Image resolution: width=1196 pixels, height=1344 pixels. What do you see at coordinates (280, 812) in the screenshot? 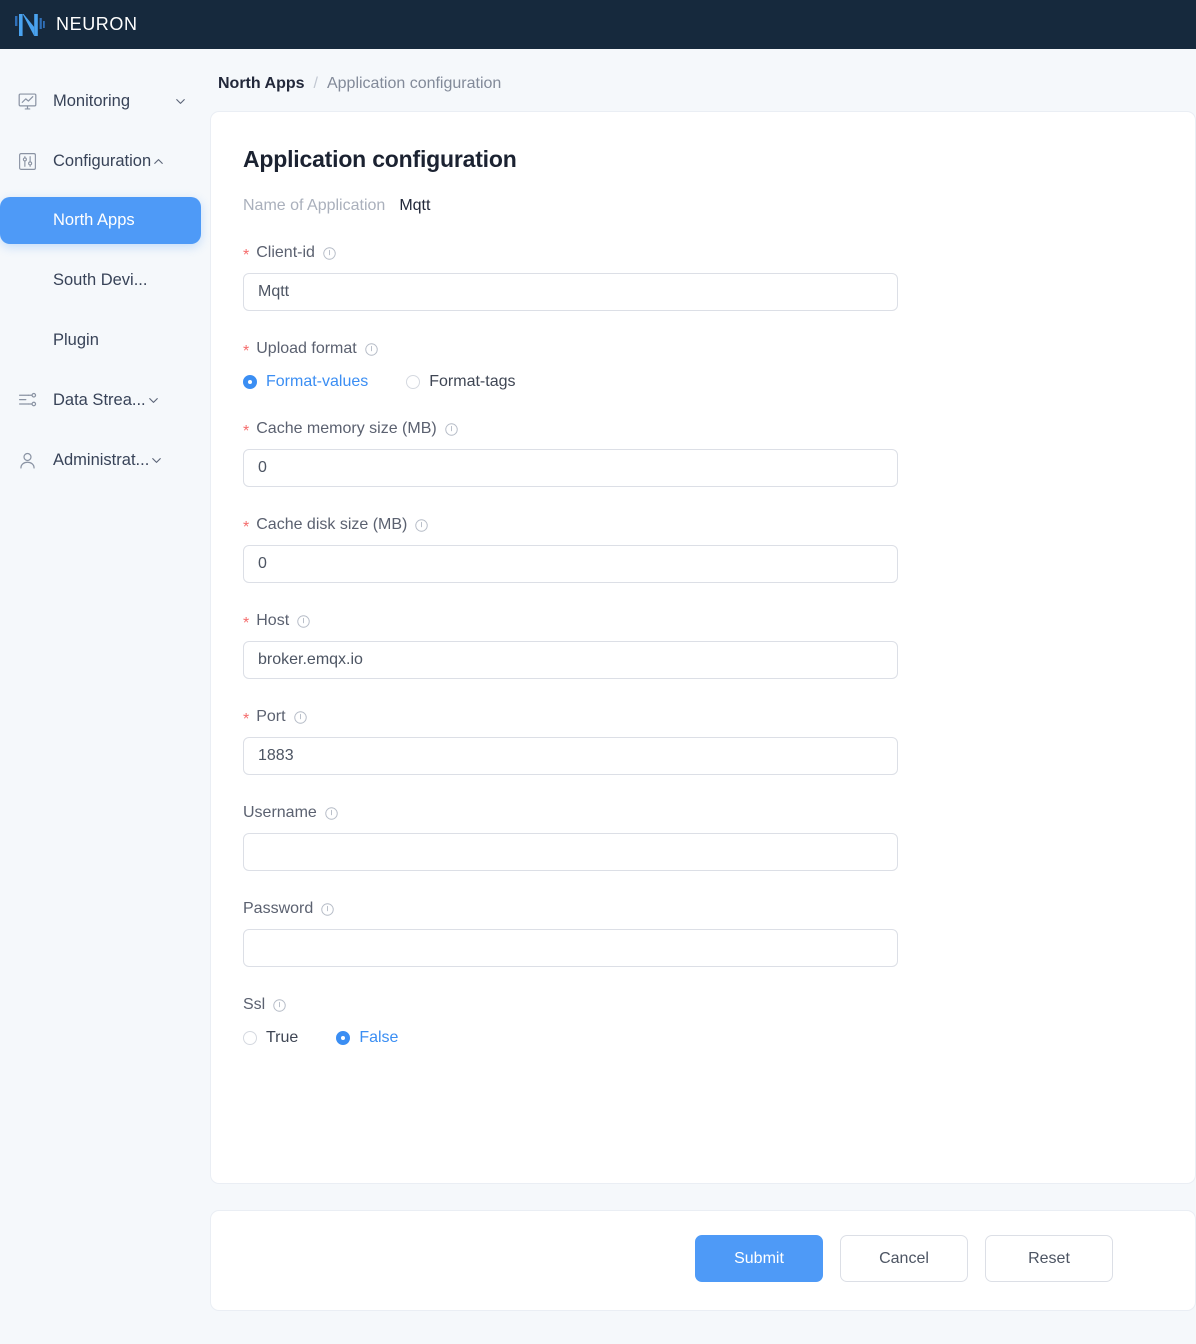
I see `label-text: Username` at bounding box center [280, 812].